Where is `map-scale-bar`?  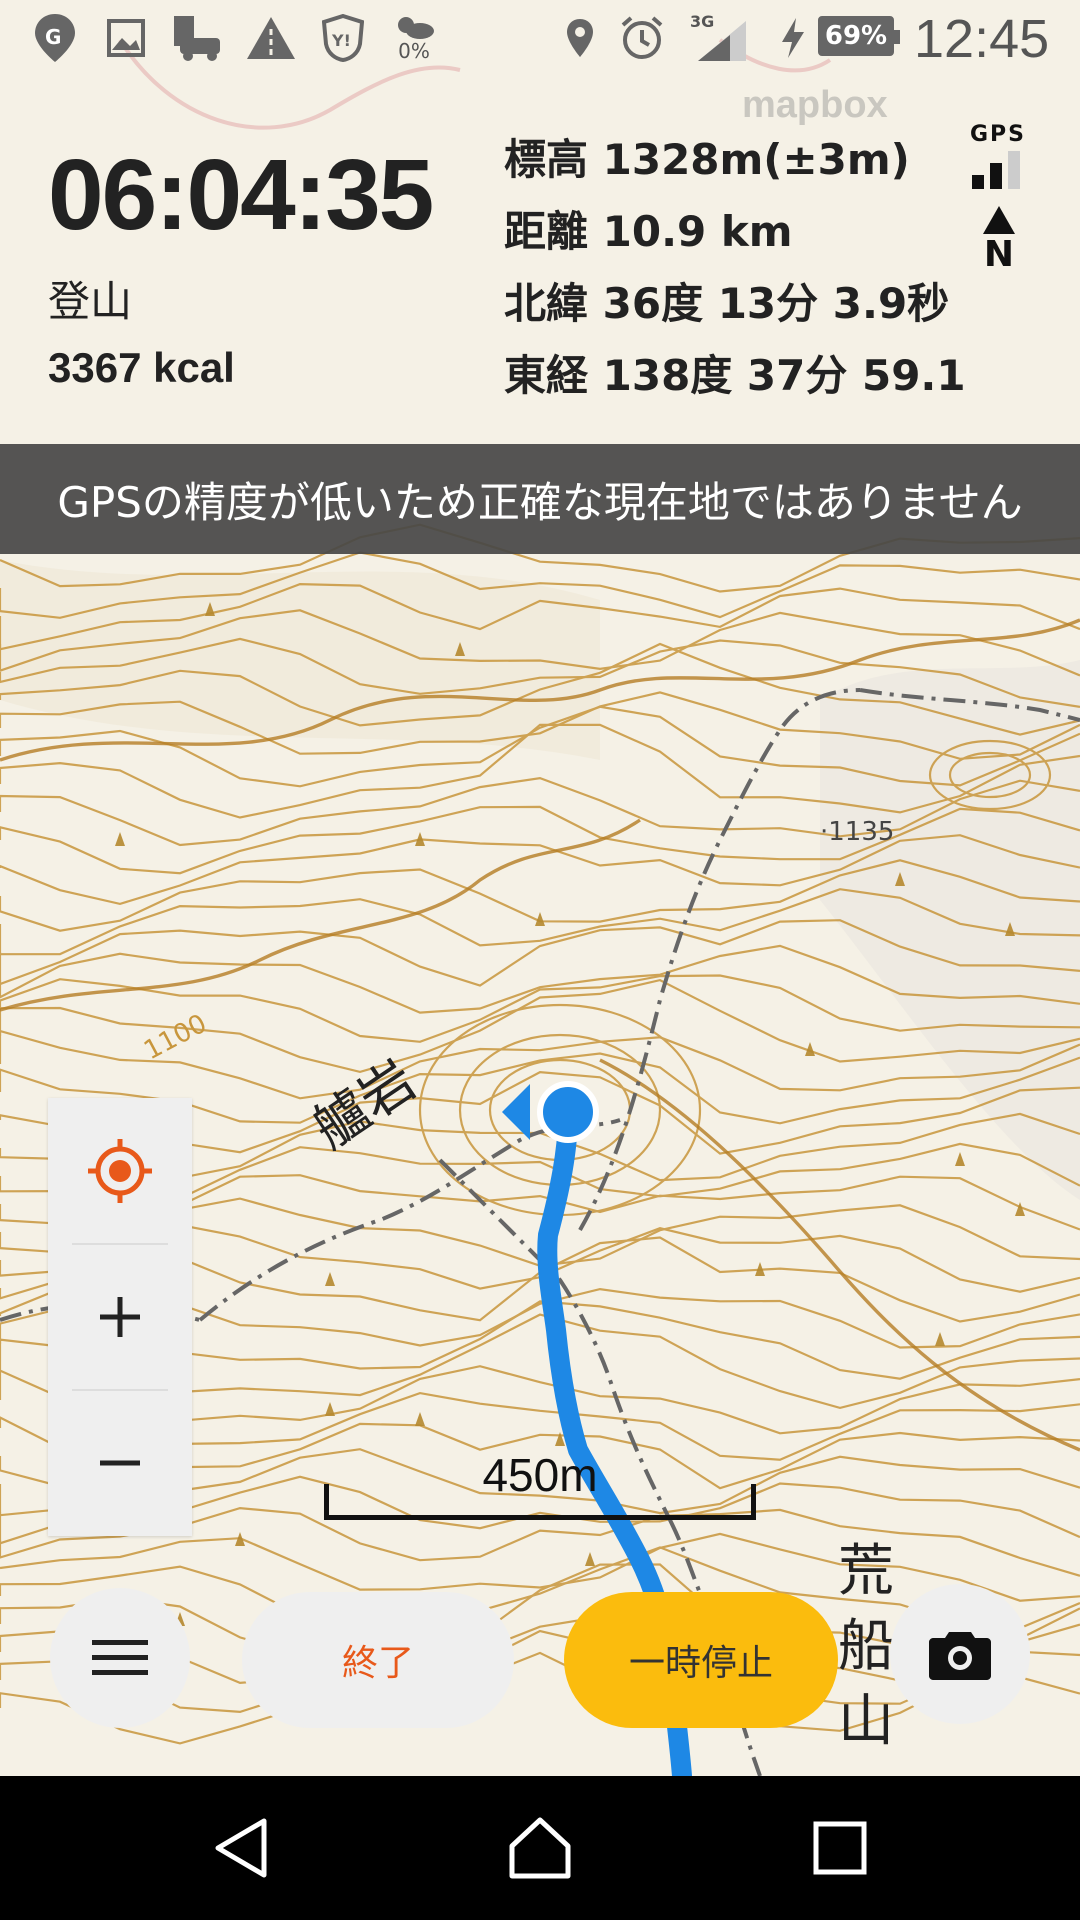 map-scale-bar is located at coordinates (540, 1502).